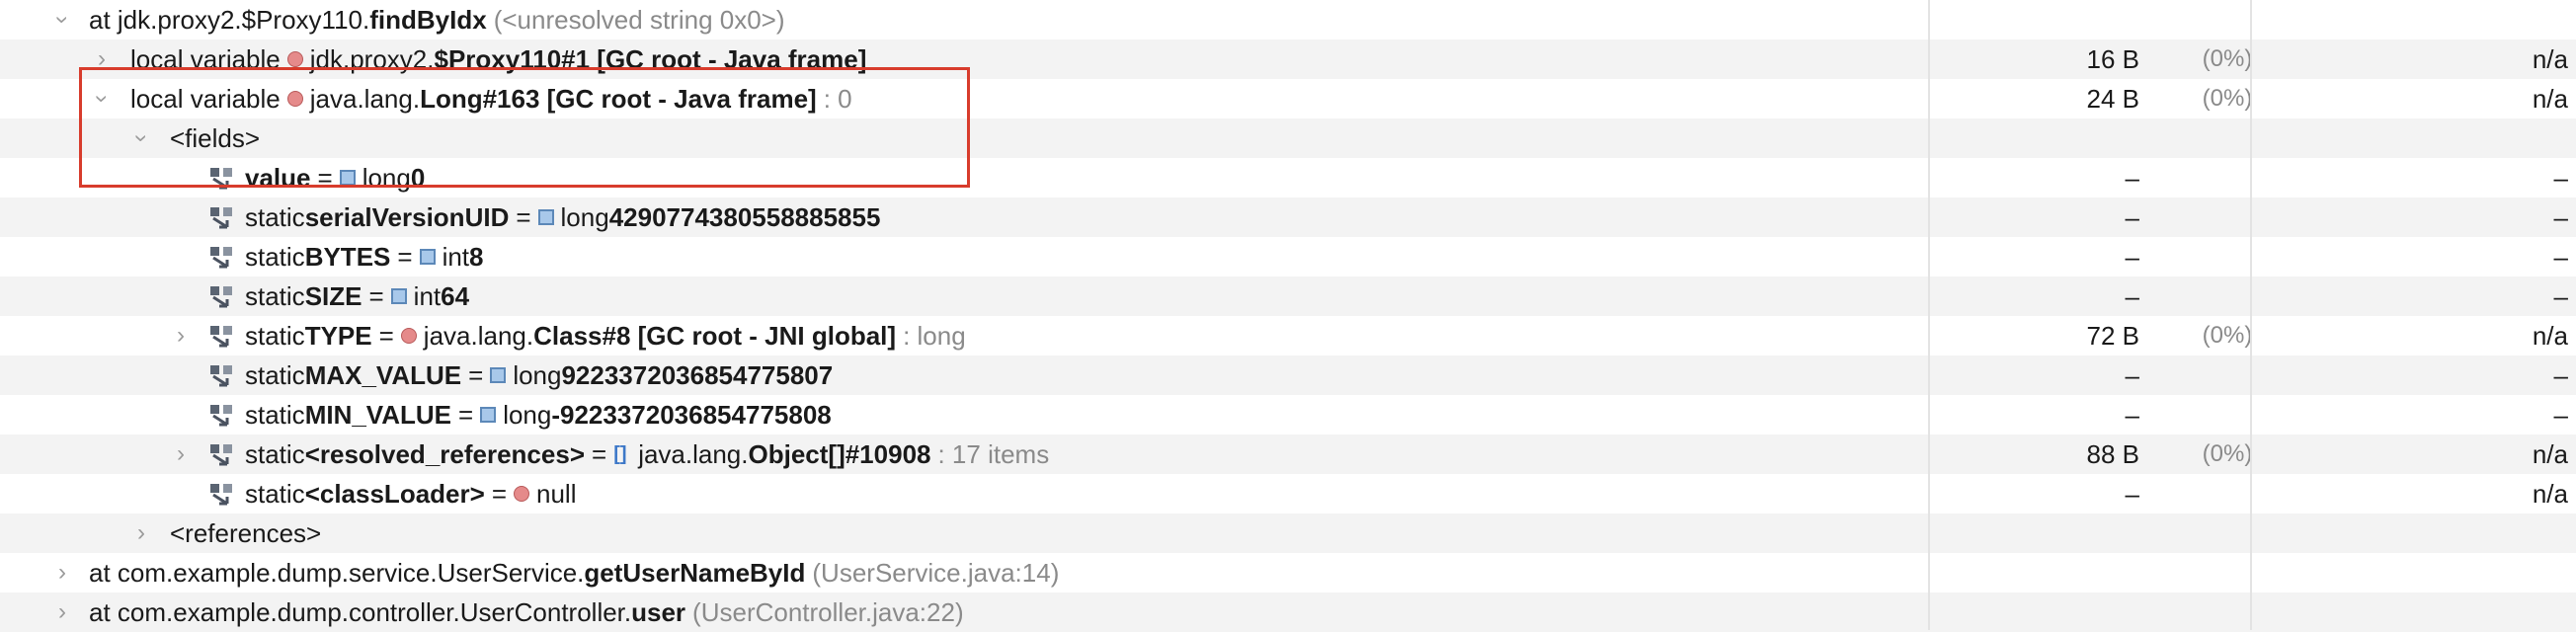 Image resolution: width=2576 pixels, height=632 pixels. Describe the element at coordinates (1288, 533) in the screenshot. I see `tree-row: › <references>` at that location.